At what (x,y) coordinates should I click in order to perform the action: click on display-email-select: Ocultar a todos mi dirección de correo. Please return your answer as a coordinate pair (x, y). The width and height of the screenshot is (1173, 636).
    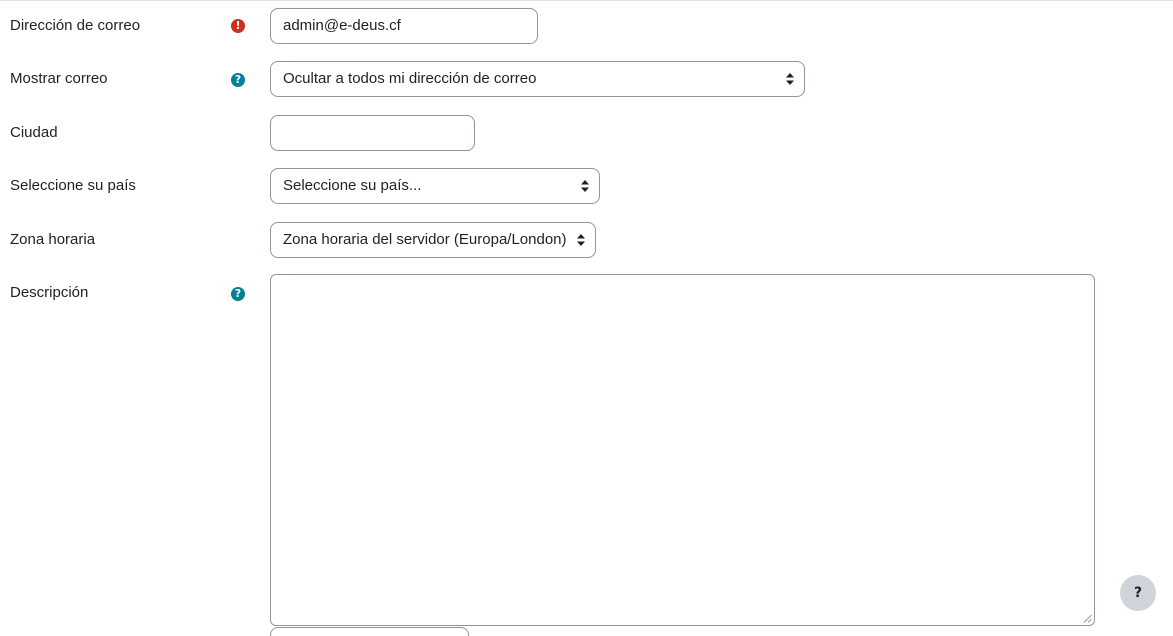
    Looking at the image, I should click on (537, 79).